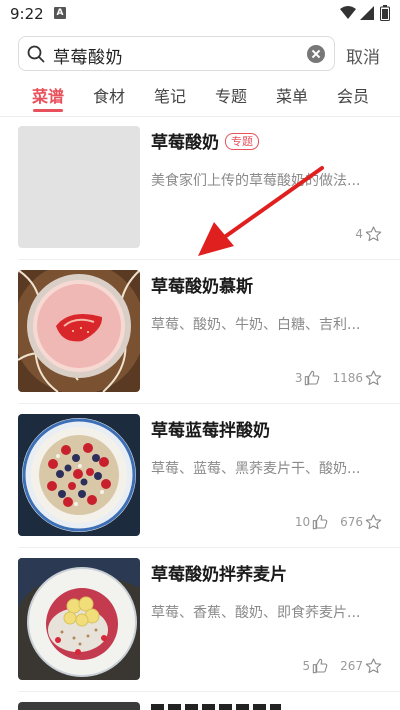  Describe the element at coordinates (242, 141) in the screenshot. I see `topic-badge: 专题` at that location.